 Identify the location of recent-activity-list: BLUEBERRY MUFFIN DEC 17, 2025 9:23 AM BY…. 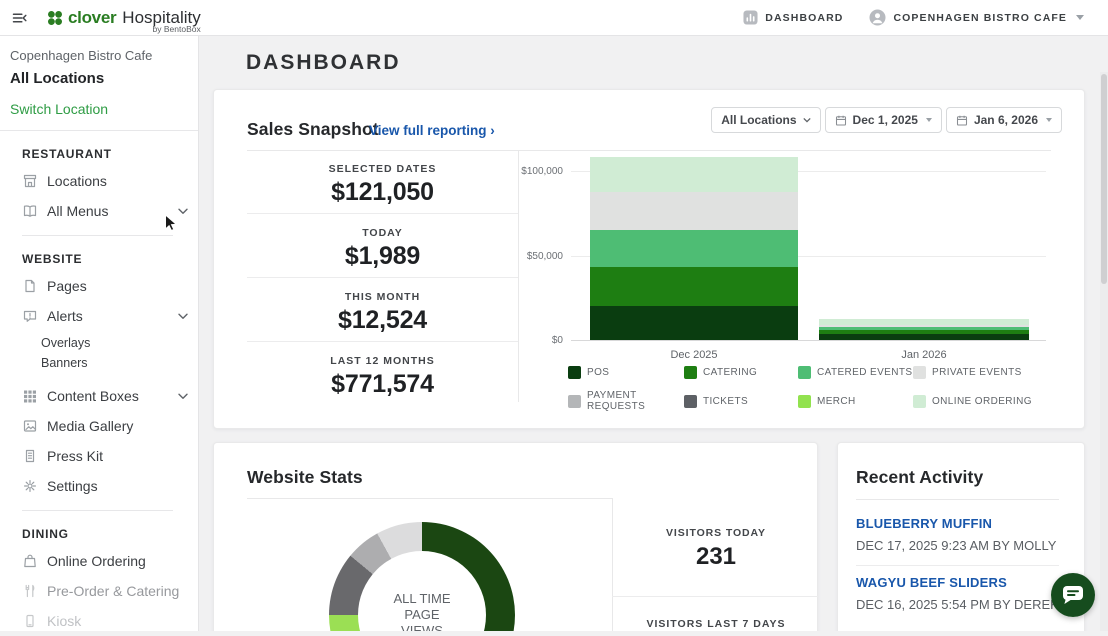
(957, 565).